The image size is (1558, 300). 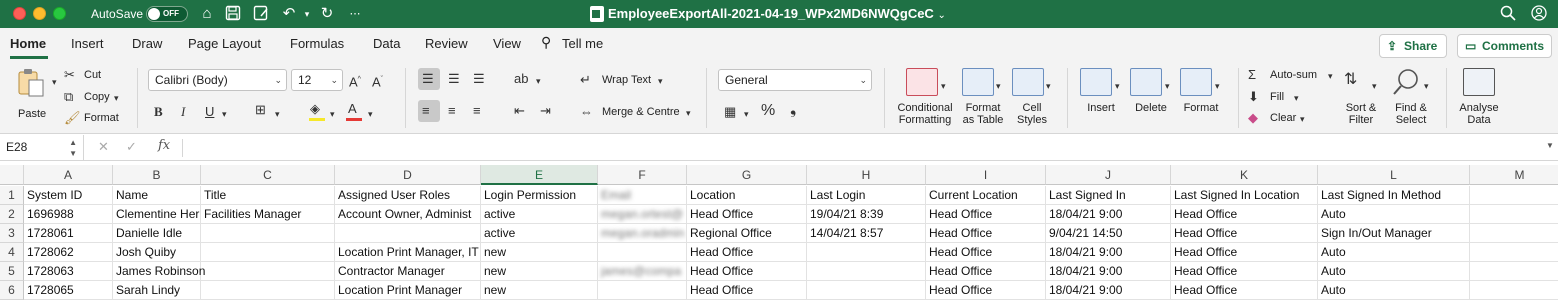 I want to click on table-header-cell: Location, so click(x=747, y=195).